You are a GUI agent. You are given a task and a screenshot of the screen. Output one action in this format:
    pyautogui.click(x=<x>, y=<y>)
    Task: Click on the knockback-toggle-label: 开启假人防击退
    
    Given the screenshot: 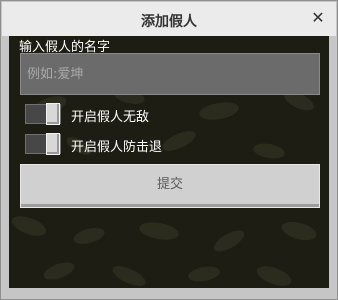 What is the action you would take?
    pyautogui.click(x=117, y=147)
    